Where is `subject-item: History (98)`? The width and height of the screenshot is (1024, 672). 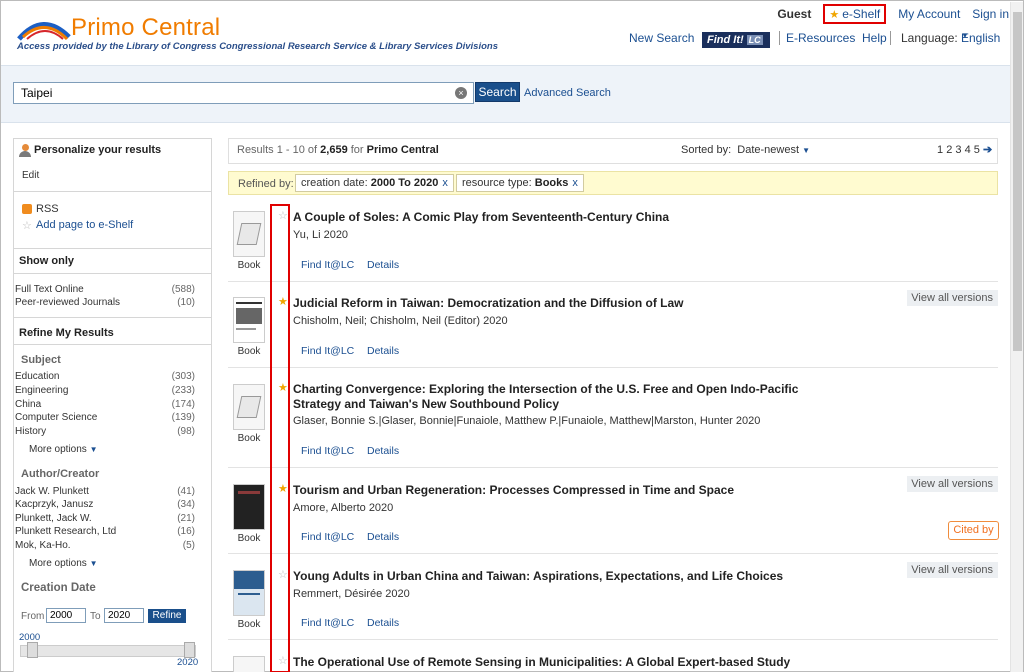
subject-item: History (98) is located at coordinates (105, 431).